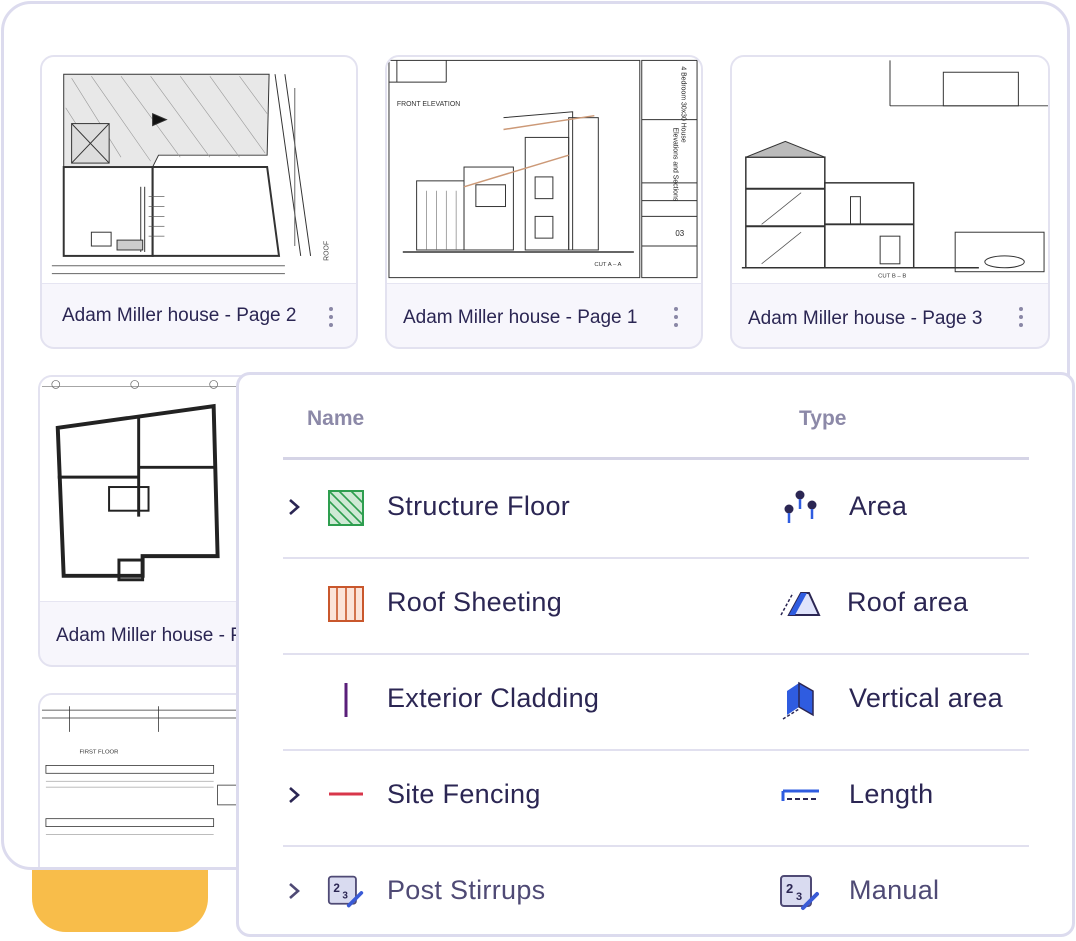  Describe the element at coordinates (179, 315) in the screenshot. I see `page-card-label: Adam Miller house - Page 2` at that location.